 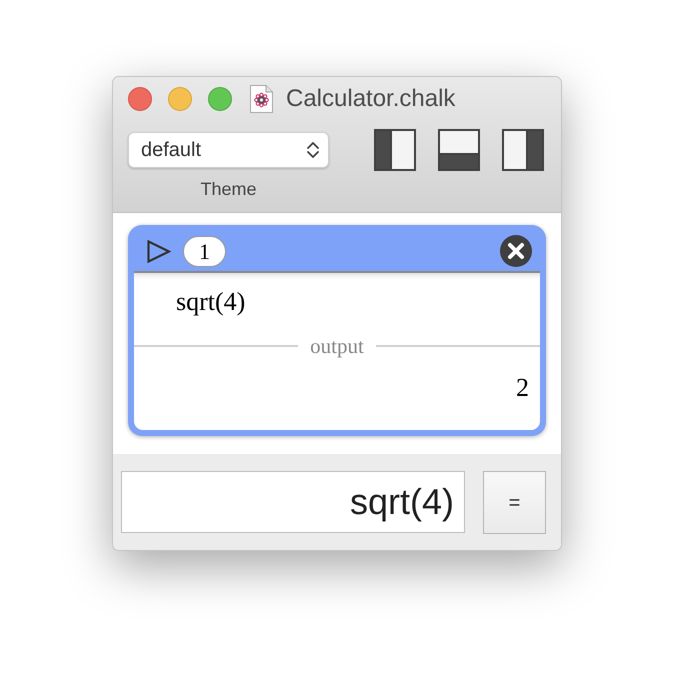 I want to click on output-label: output, so click(x=337, y=346).